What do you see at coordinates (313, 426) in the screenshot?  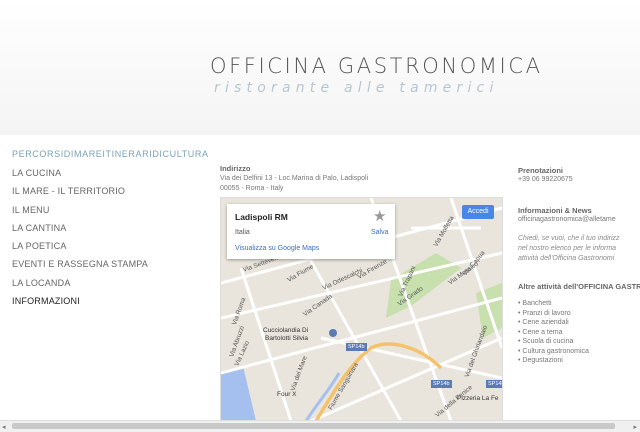 I see `scrollbar-thumb` at bounding box center [313, 426].